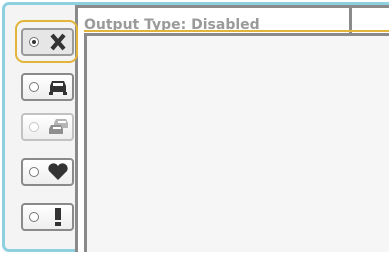  I want to click on callout-line, so click(236, 31).